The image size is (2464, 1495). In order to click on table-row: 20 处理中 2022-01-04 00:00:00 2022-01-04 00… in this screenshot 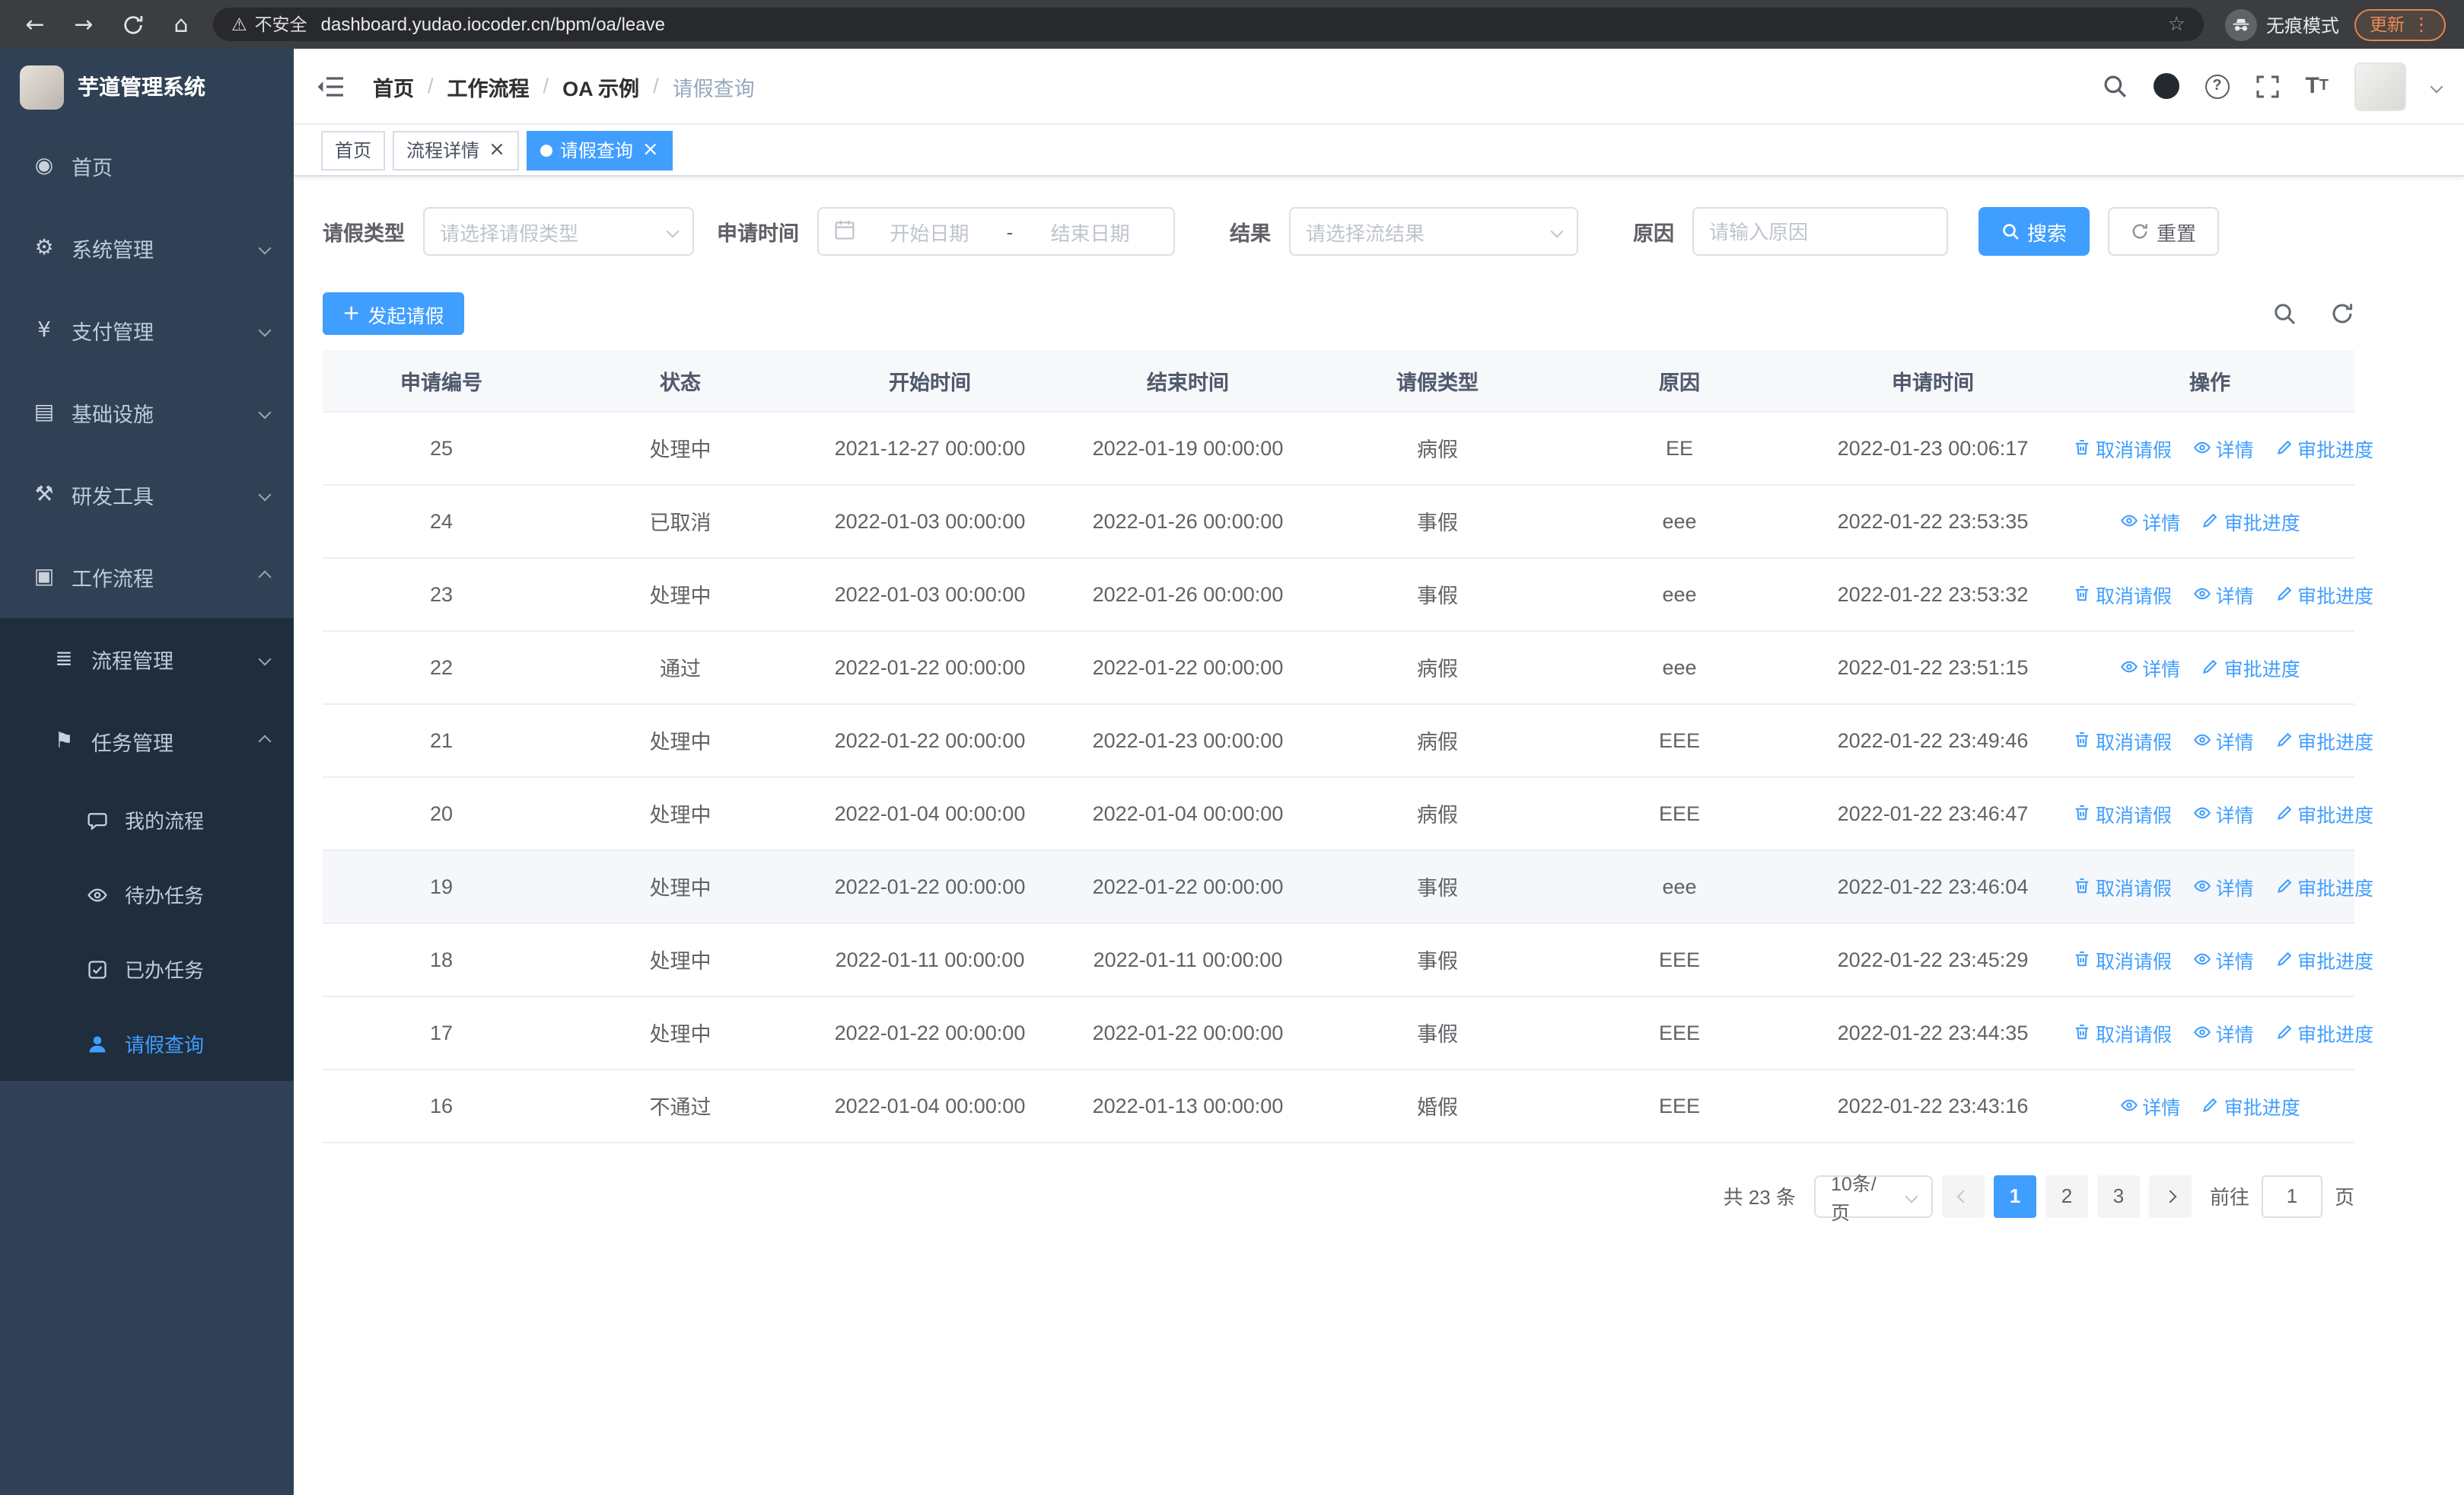, I will do `click(1348, 813)`.